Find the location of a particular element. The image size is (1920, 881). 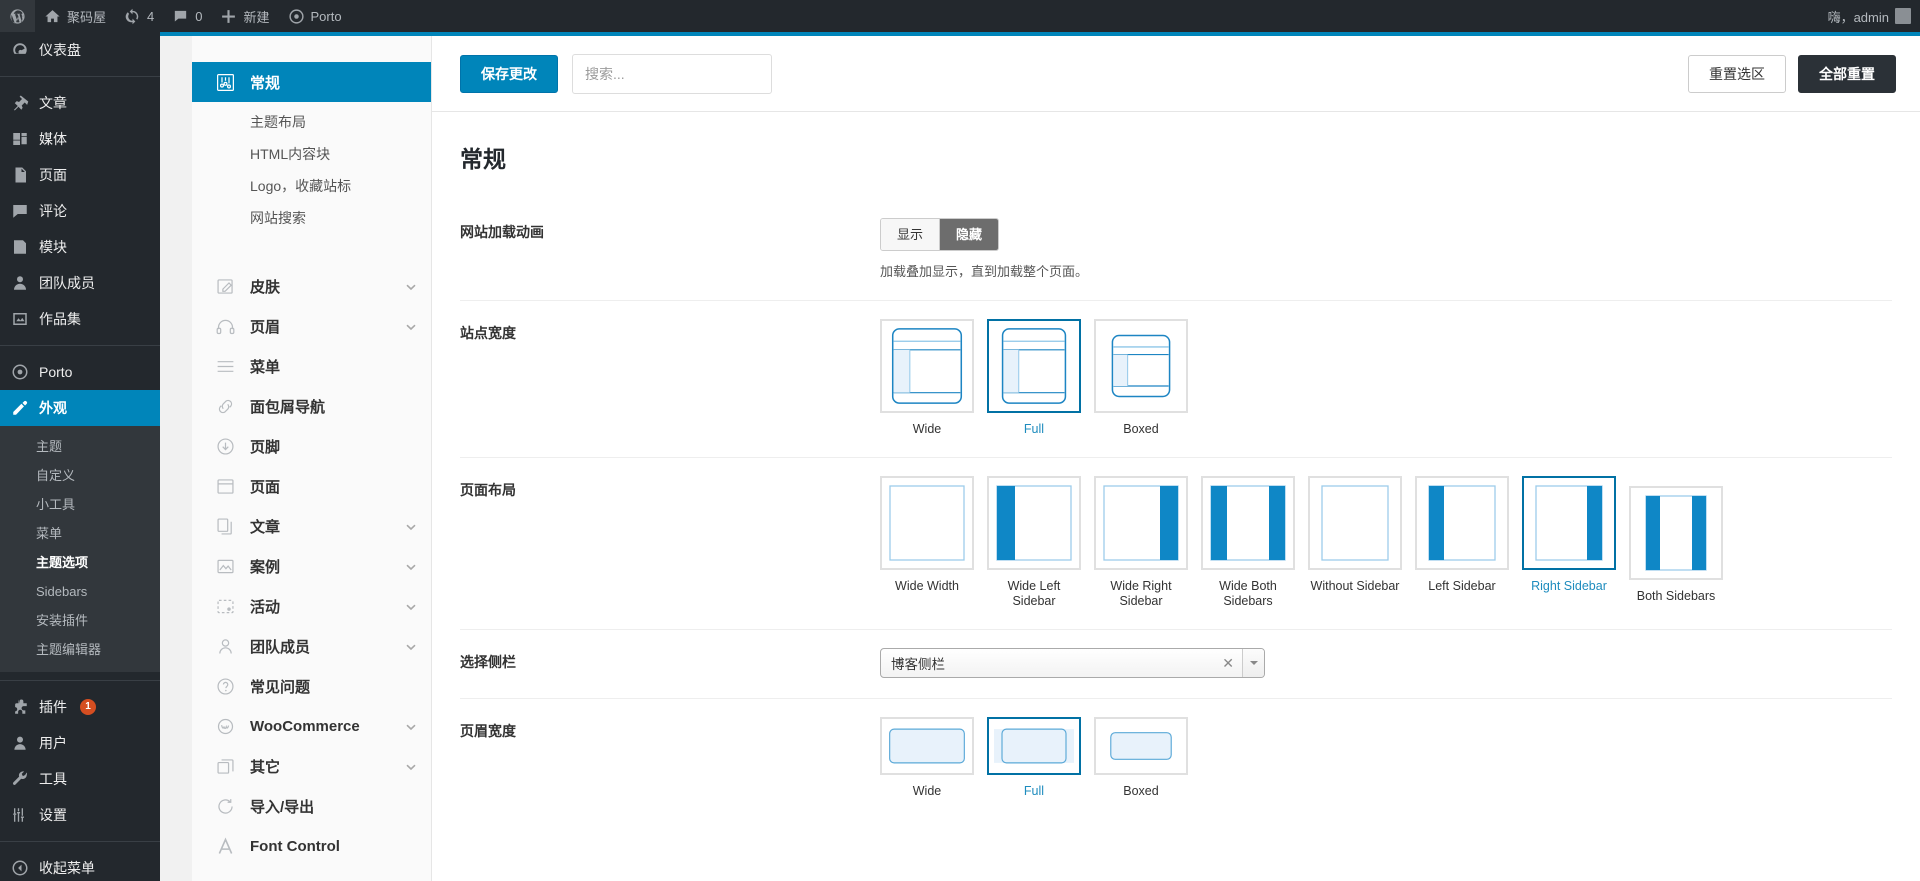

optnav-item-import-export: 导入/导出 is located at coordinates (311, 806).